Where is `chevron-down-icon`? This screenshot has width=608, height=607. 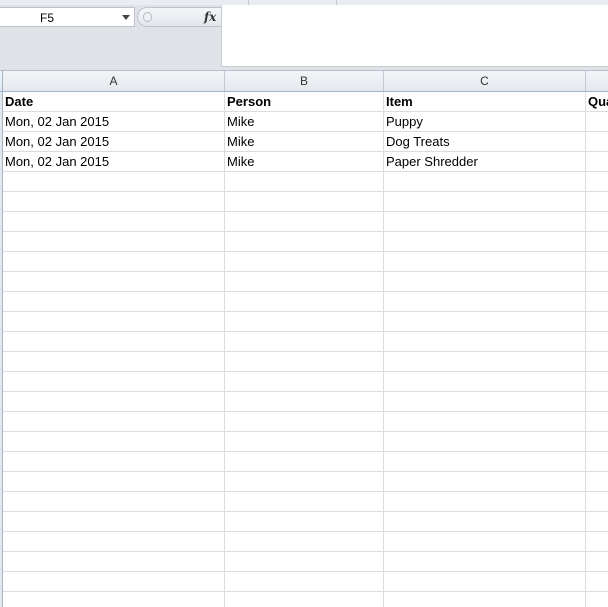 chevron-down-icon is located at coordinates (126, 17).